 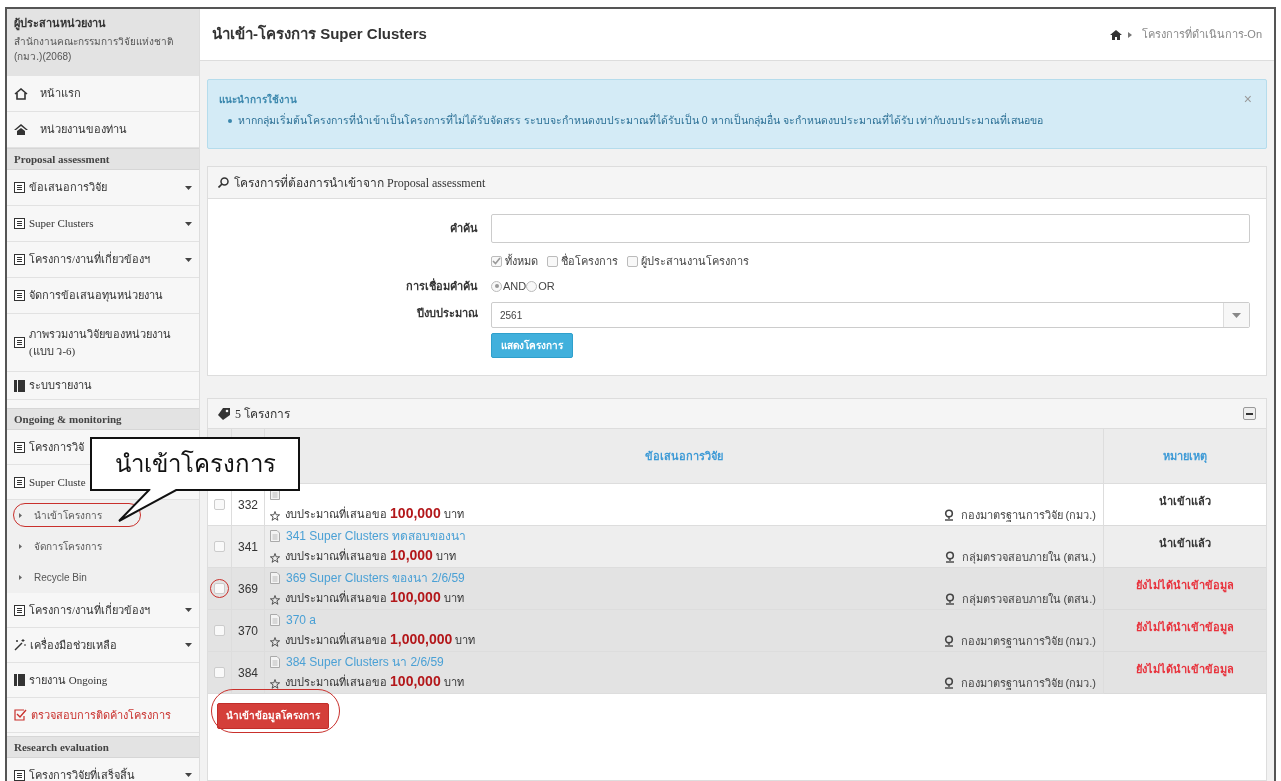 I want to click on sidebar-link: ระบบรายงาน, so click(x=110, y=385).